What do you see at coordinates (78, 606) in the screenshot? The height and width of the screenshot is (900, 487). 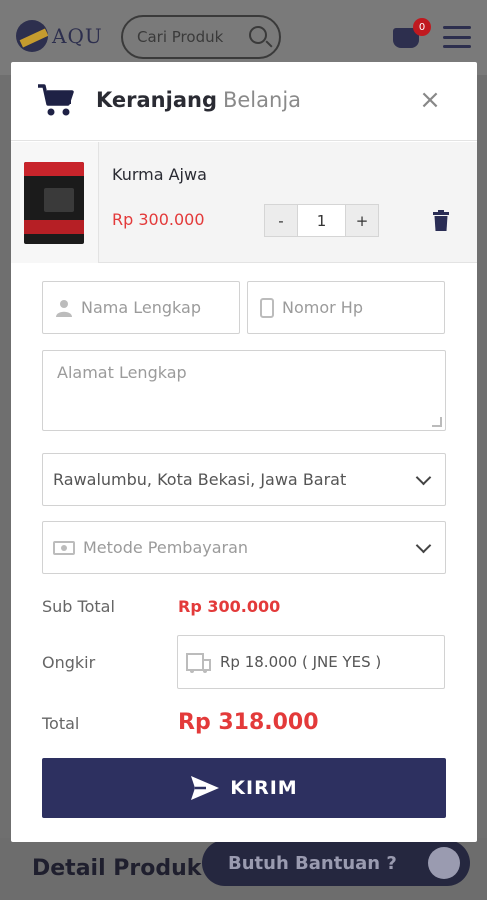 I see `subtotal-label: Sub Total` at bounding box center [78, 606].